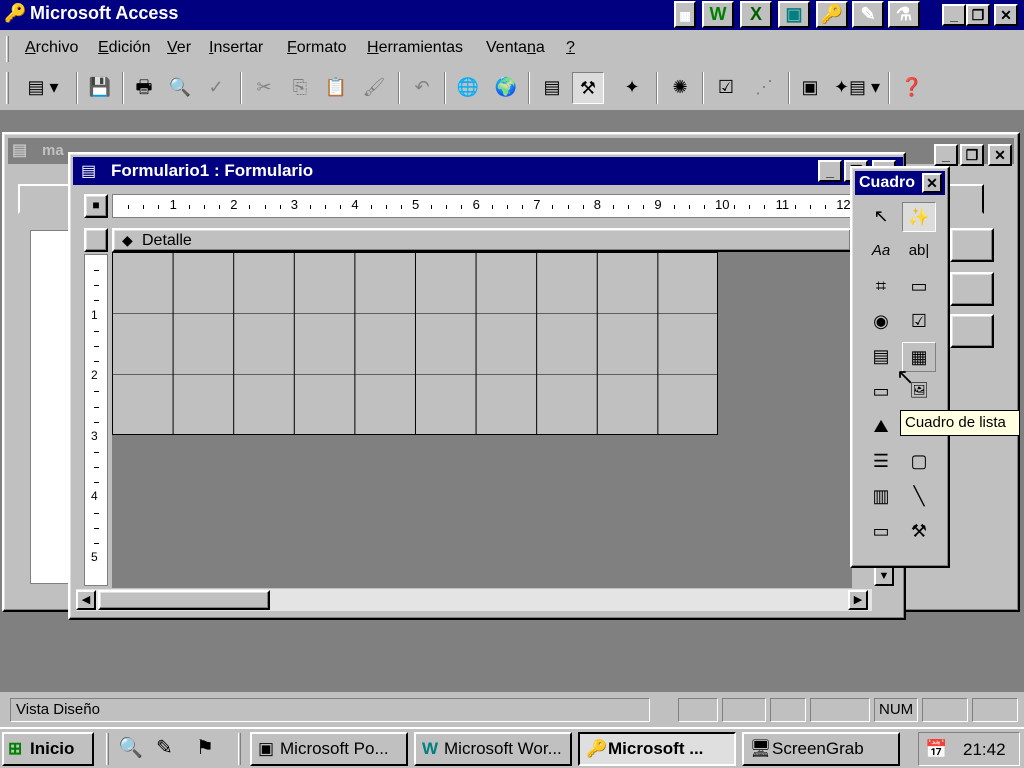 Image resolution: width=1024 pixels, height=768 pixels. Describe the element at coordinates (216, 88) in the screenshot. I see `spelling-icon: ✓` at that location.